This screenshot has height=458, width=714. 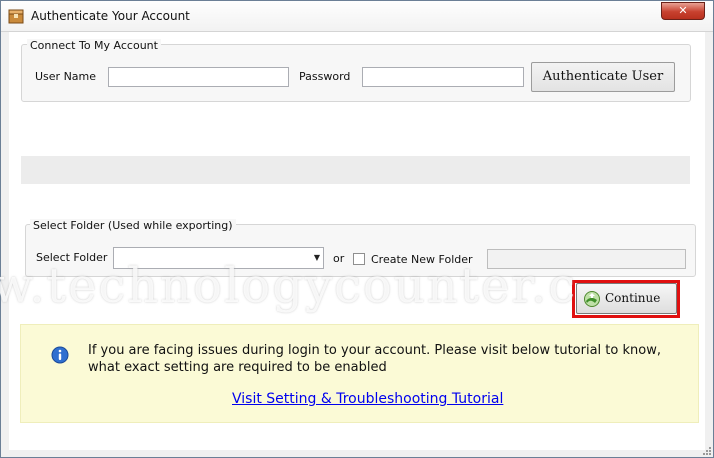 I want to click on username-input, so click(x=198, y=77).